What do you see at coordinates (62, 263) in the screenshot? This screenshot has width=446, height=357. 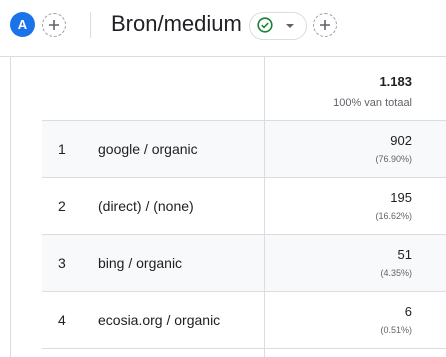 I see `row-index: 3` at bounding box center [62, 263].